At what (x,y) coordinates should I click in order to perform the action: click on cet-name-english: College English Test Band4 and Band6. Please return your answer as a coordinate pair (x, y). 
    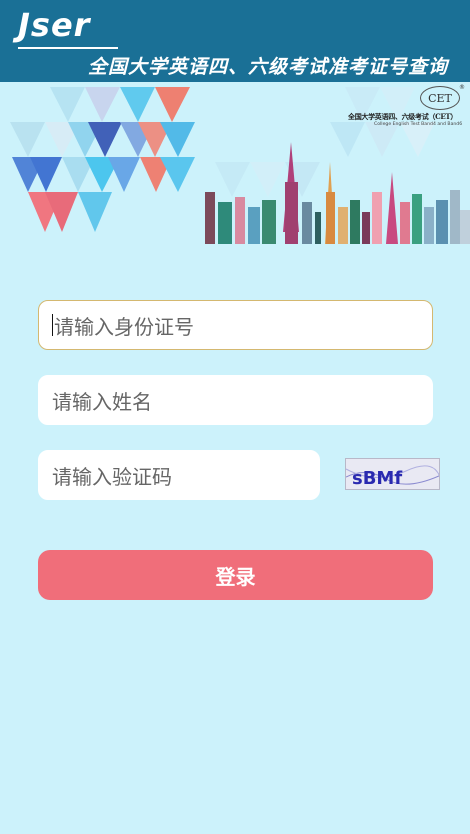
    Looking at the image, I should click on (418, 124).